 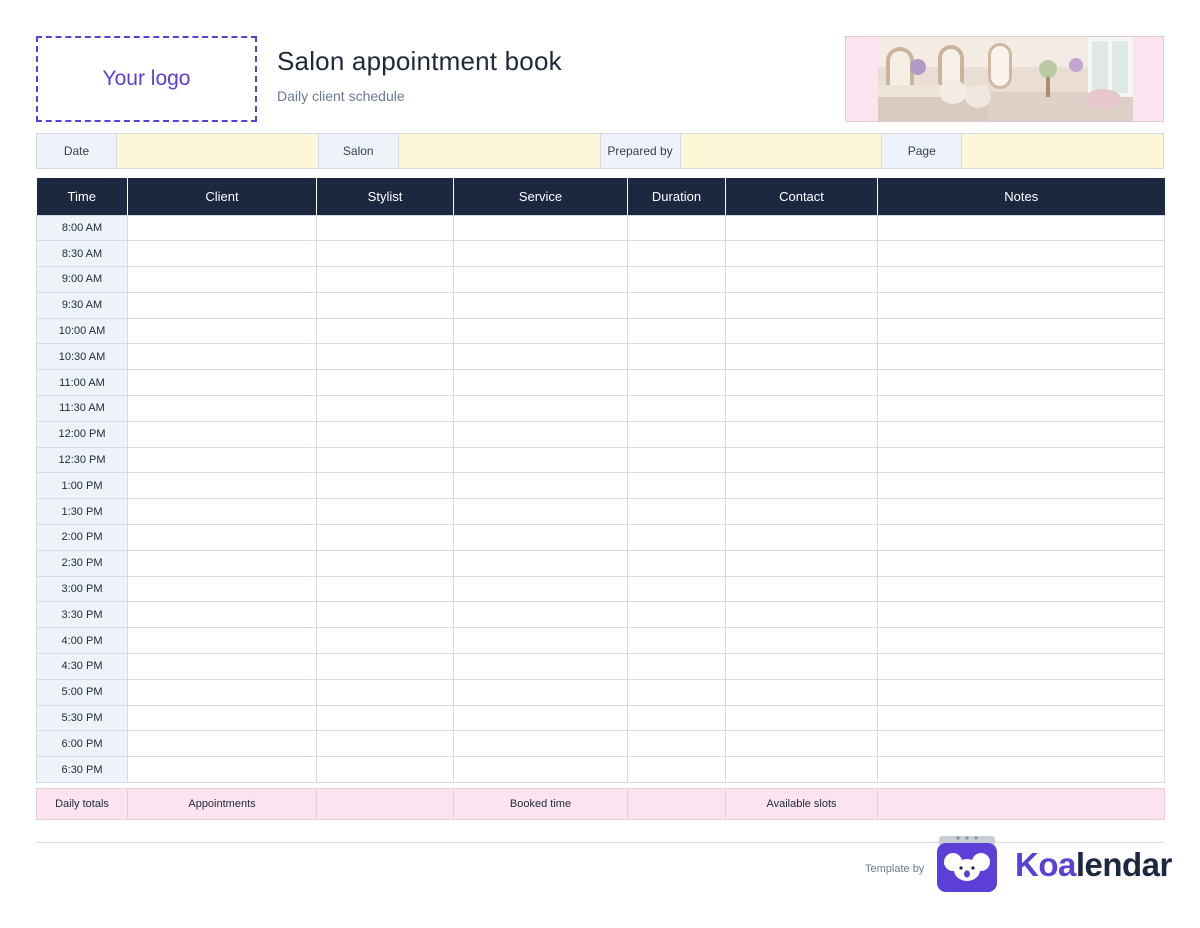 I want to click on booked-time-total-field, so click(x=676, y=804).